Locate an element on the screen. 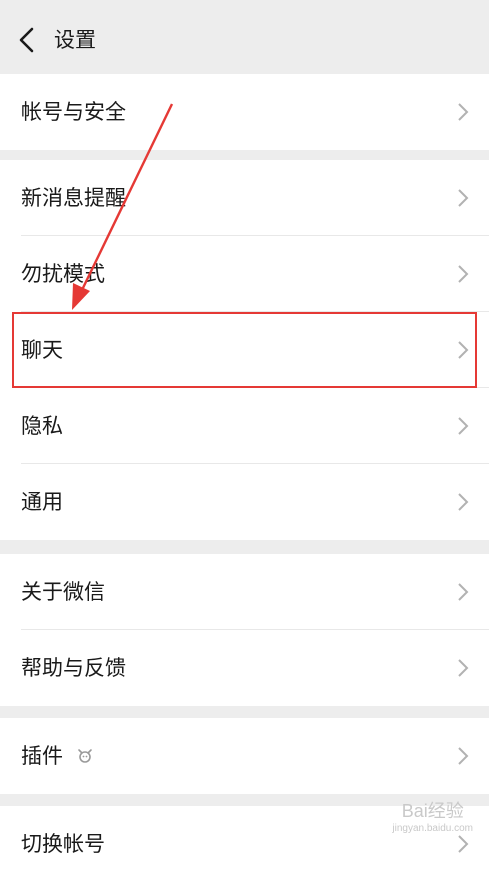  watermark-subtext: jingyan.baidu.com is located at coordinates (432, 828).